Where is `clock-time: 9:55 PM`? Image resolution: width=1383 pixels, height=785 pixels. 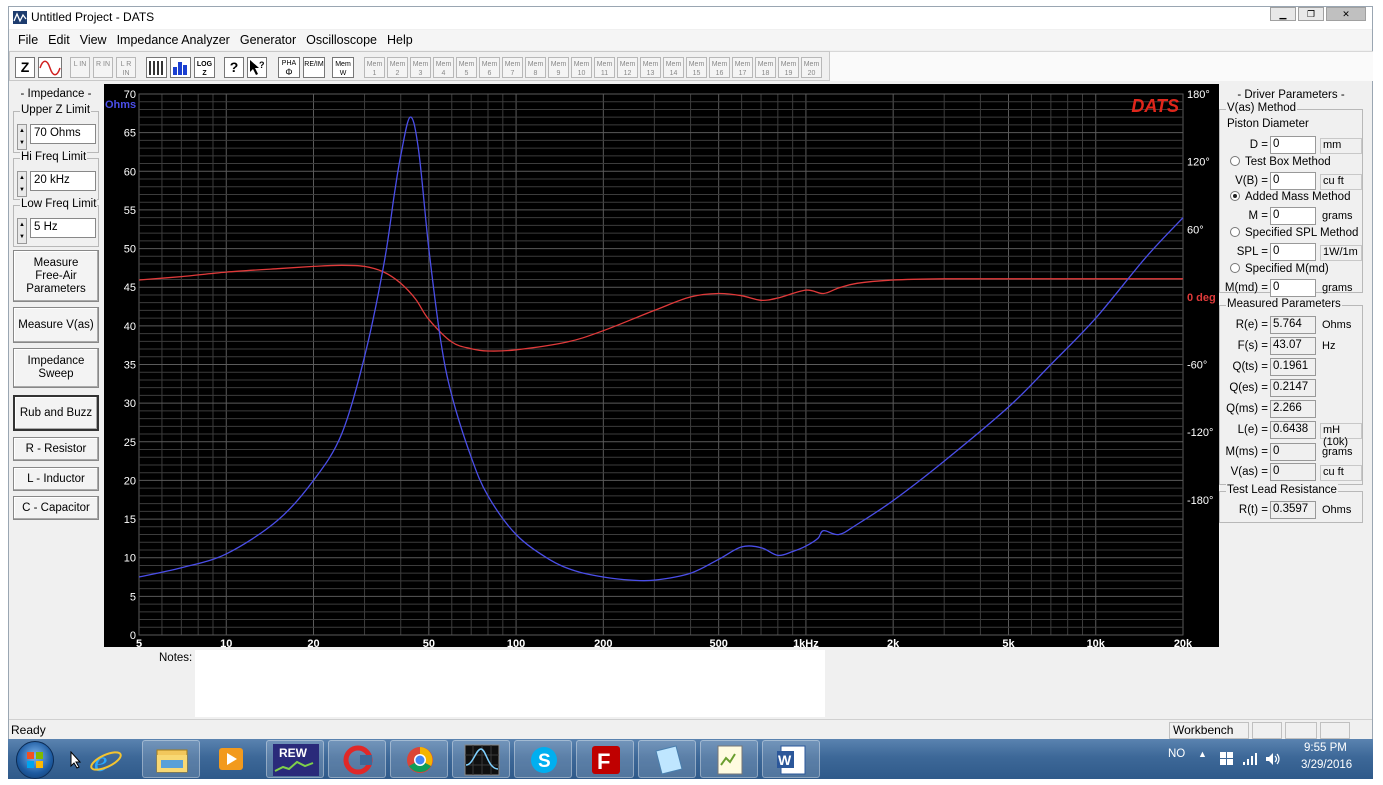 clock-time: 9:55 PM is located at coordinates (1325, 748).